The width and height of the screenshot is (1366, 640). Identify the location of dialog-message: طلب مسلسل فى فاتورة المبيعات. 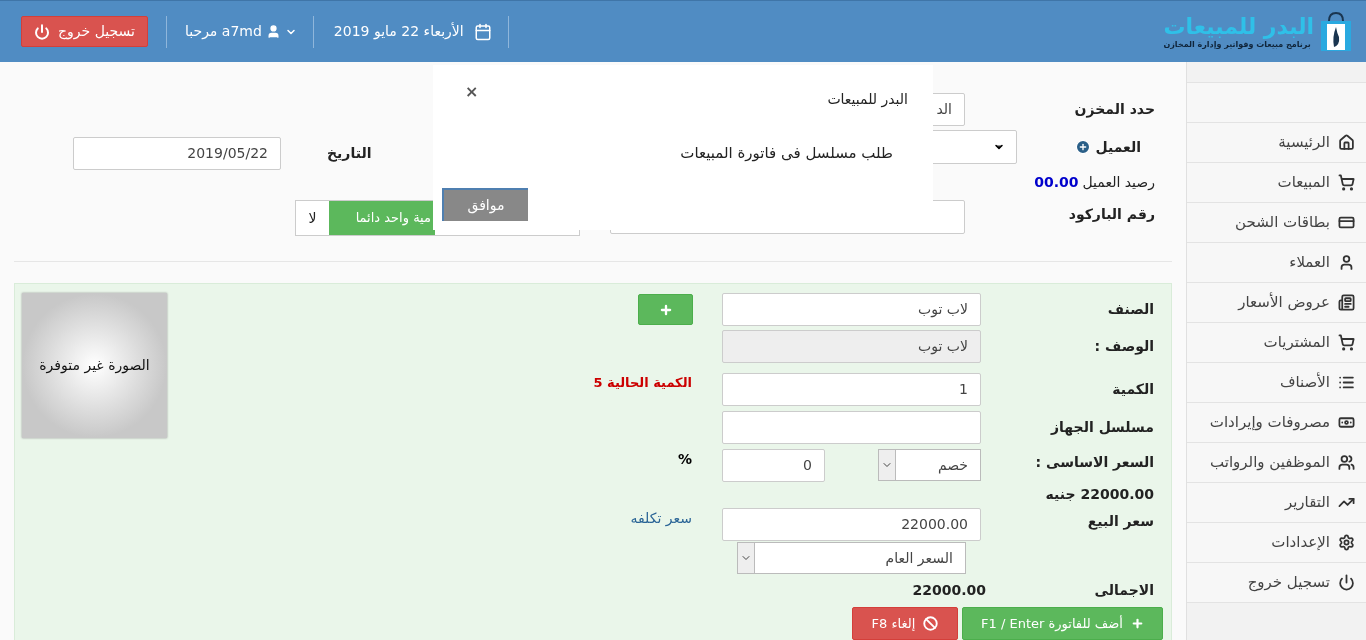
(786, 153).